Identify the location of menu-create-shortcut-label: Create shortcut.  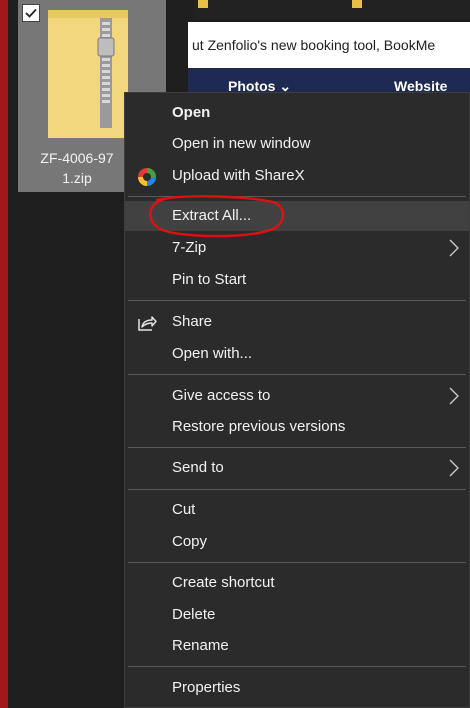
(223, 582).